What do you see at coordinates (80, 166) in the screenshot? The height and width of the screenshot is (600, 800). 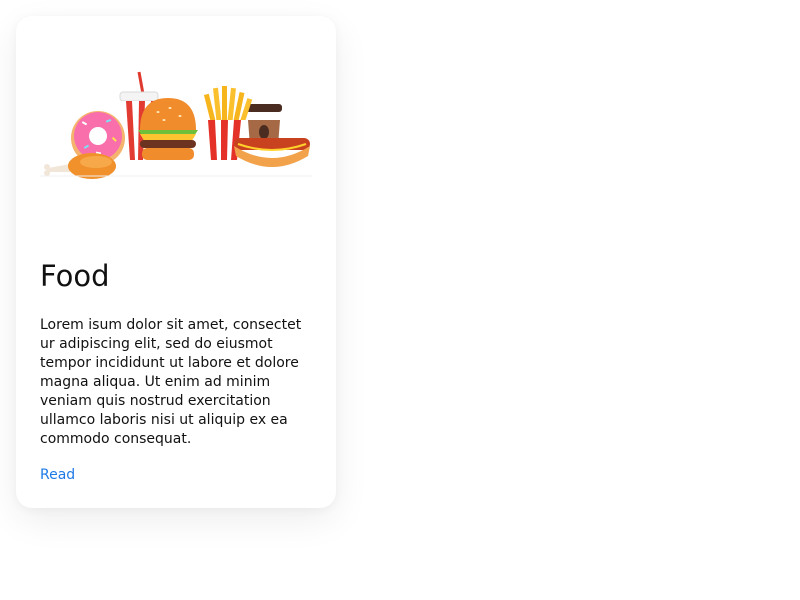 I see `chicken-leg-icon` at bounding box center [80, 166].